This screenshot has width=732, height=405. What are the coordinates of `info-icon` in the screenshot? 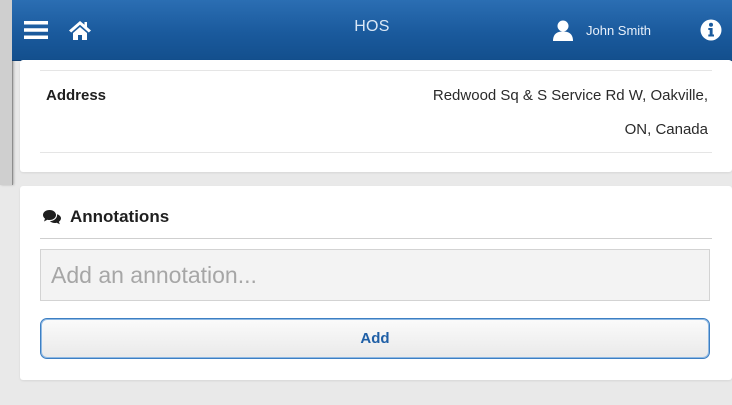 It's located at (711, 30).